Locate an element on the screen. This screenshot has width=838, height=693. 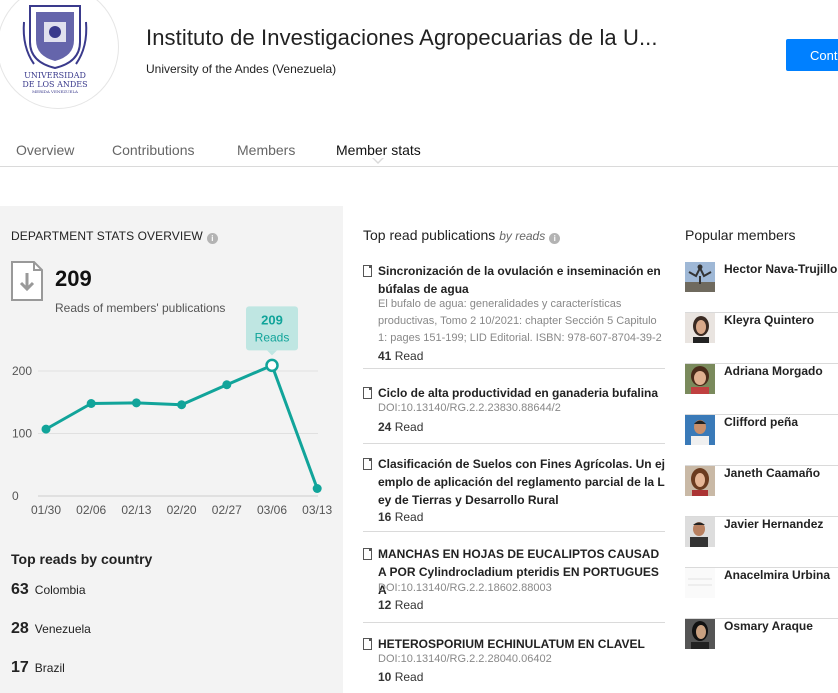
publication-reads-count: 41 is located at coordinates (385, 356).